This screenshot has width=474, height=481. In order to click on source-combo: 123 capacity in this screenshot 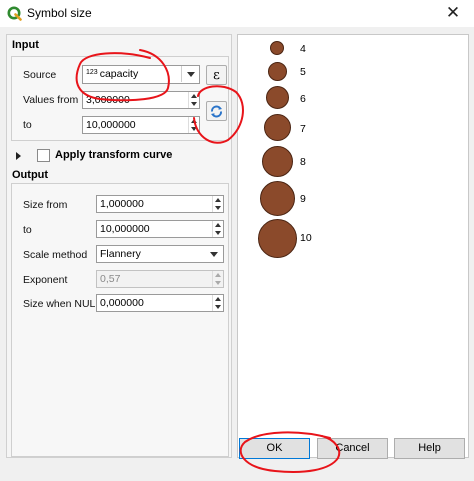, I will do `click(141, 74)`.